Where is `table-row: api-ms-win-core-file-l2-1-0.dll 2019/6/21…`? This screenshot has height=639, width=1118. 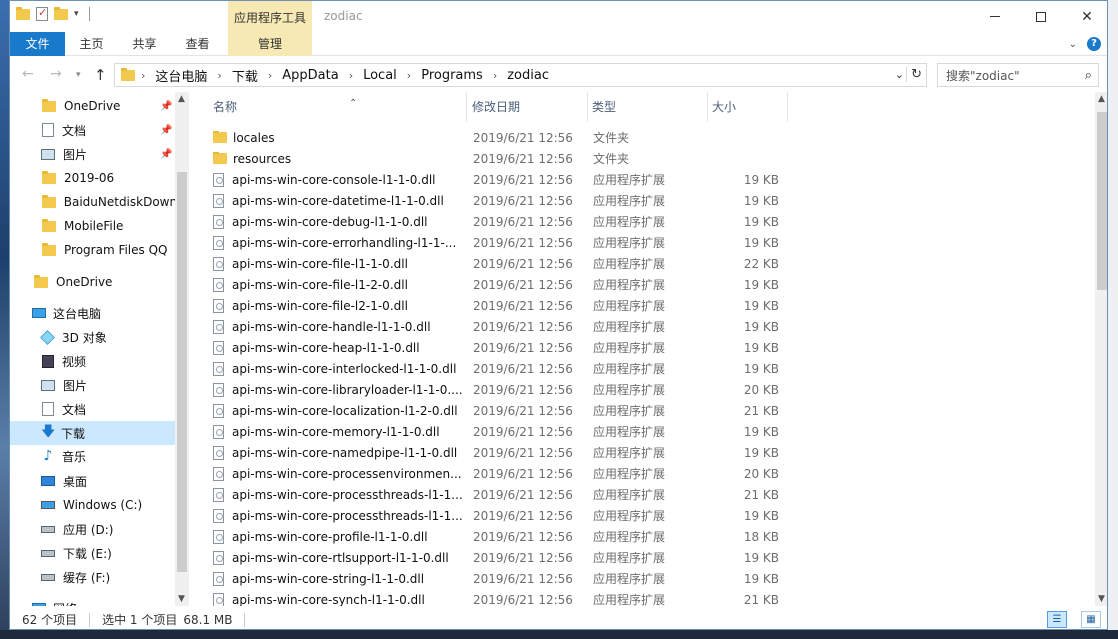
table-row: api-ms-win-core-file-l2-1-0.dll 2019/6/21… is located at coordinates (489, 305).